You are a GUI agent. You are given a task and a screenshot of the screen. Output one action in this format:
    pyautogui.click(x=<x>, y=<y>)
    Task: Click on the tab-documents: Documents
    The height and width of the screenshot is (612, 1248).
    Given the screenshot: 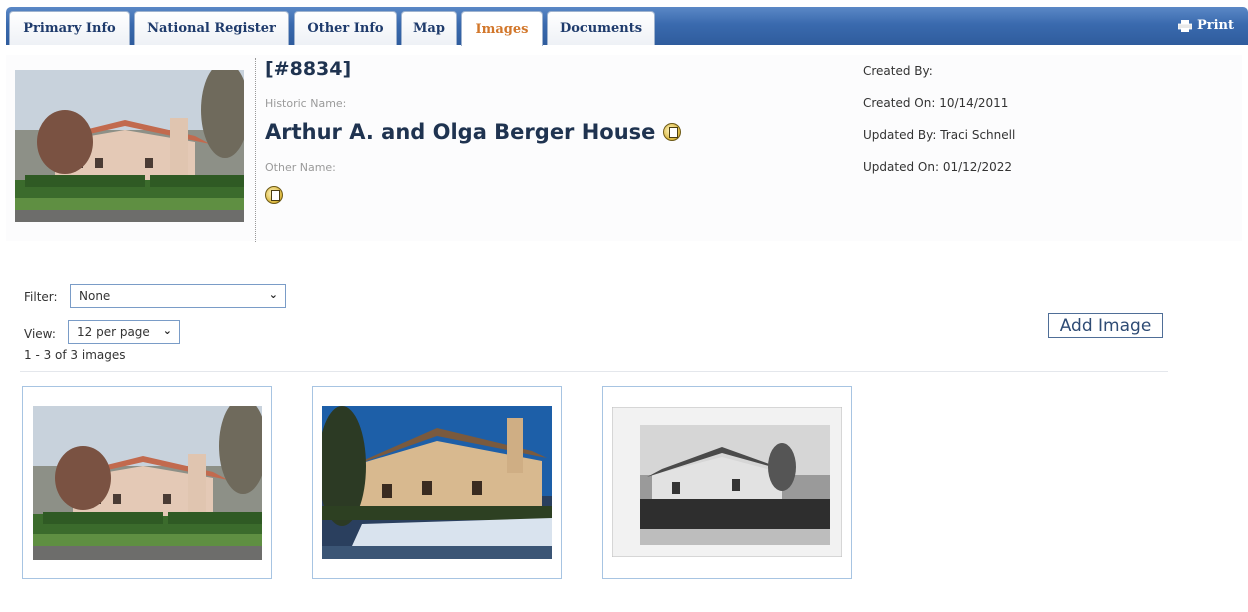 What is the action you would take?
    pyautogui.click(x=601, y=28)
    